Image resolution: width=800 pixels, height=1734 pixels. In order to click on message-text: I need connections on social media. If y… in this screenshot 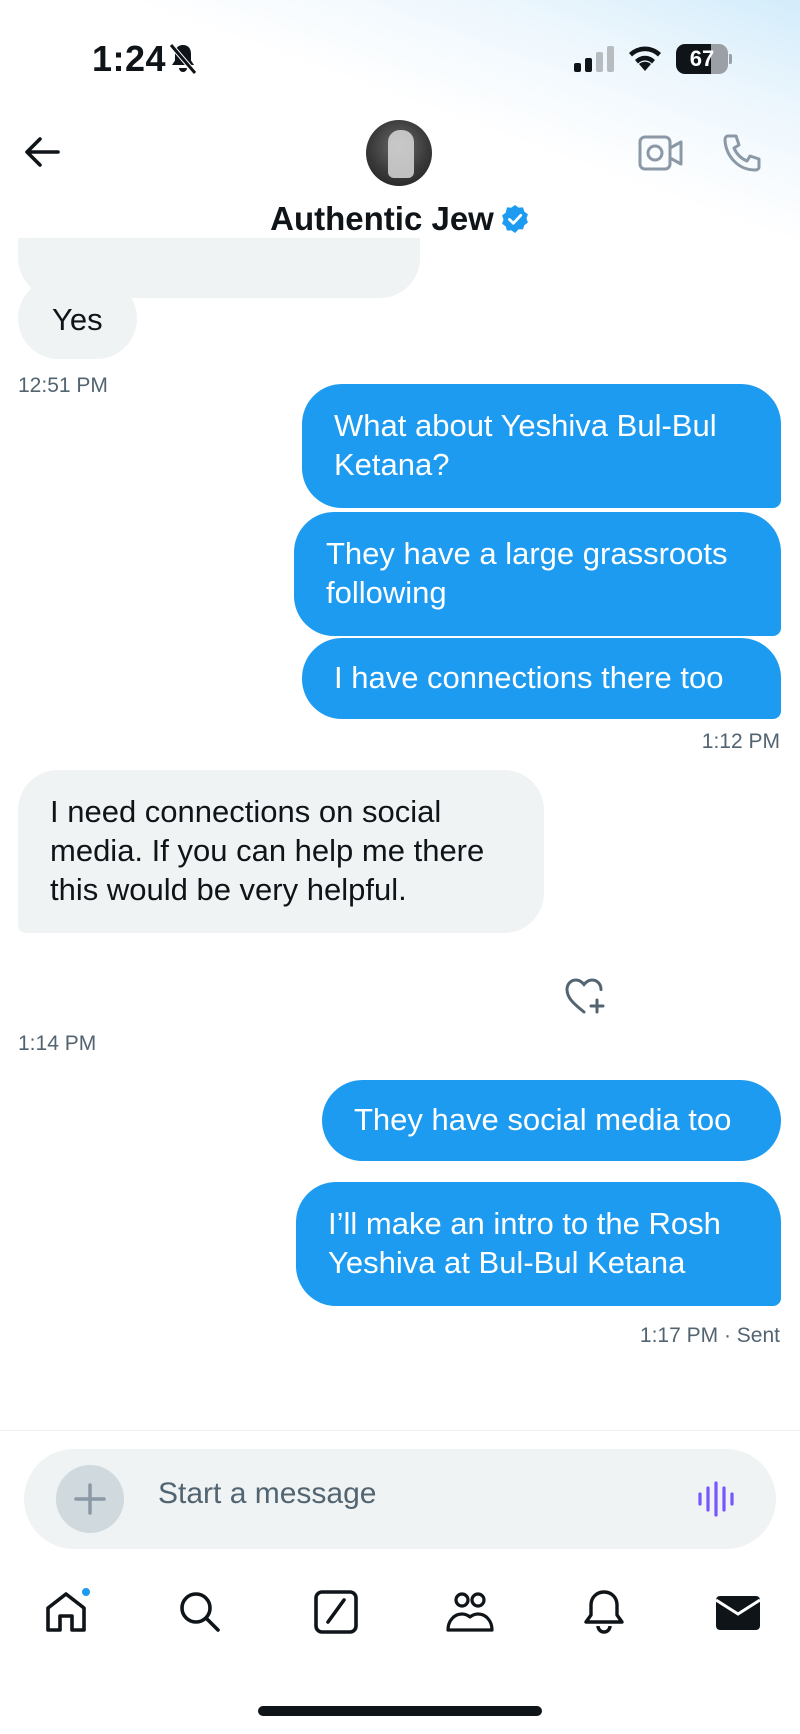, I will do `click(267, 850)`.